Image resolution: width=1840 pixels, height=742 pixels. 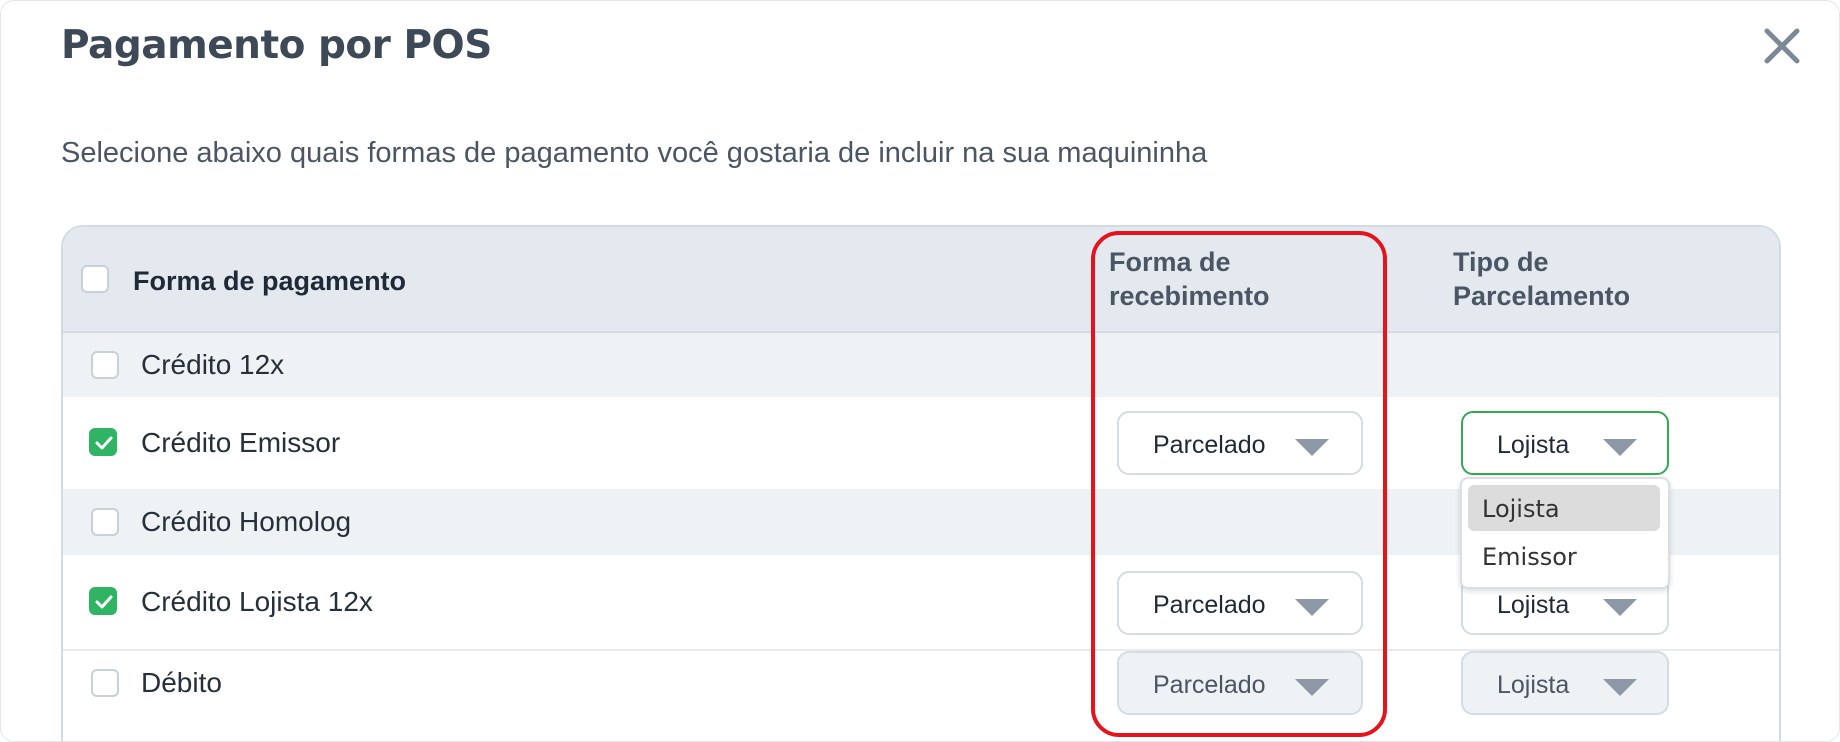 I want to click on row-label: Crédito Lojista 12x, so click(x=257, y=601).